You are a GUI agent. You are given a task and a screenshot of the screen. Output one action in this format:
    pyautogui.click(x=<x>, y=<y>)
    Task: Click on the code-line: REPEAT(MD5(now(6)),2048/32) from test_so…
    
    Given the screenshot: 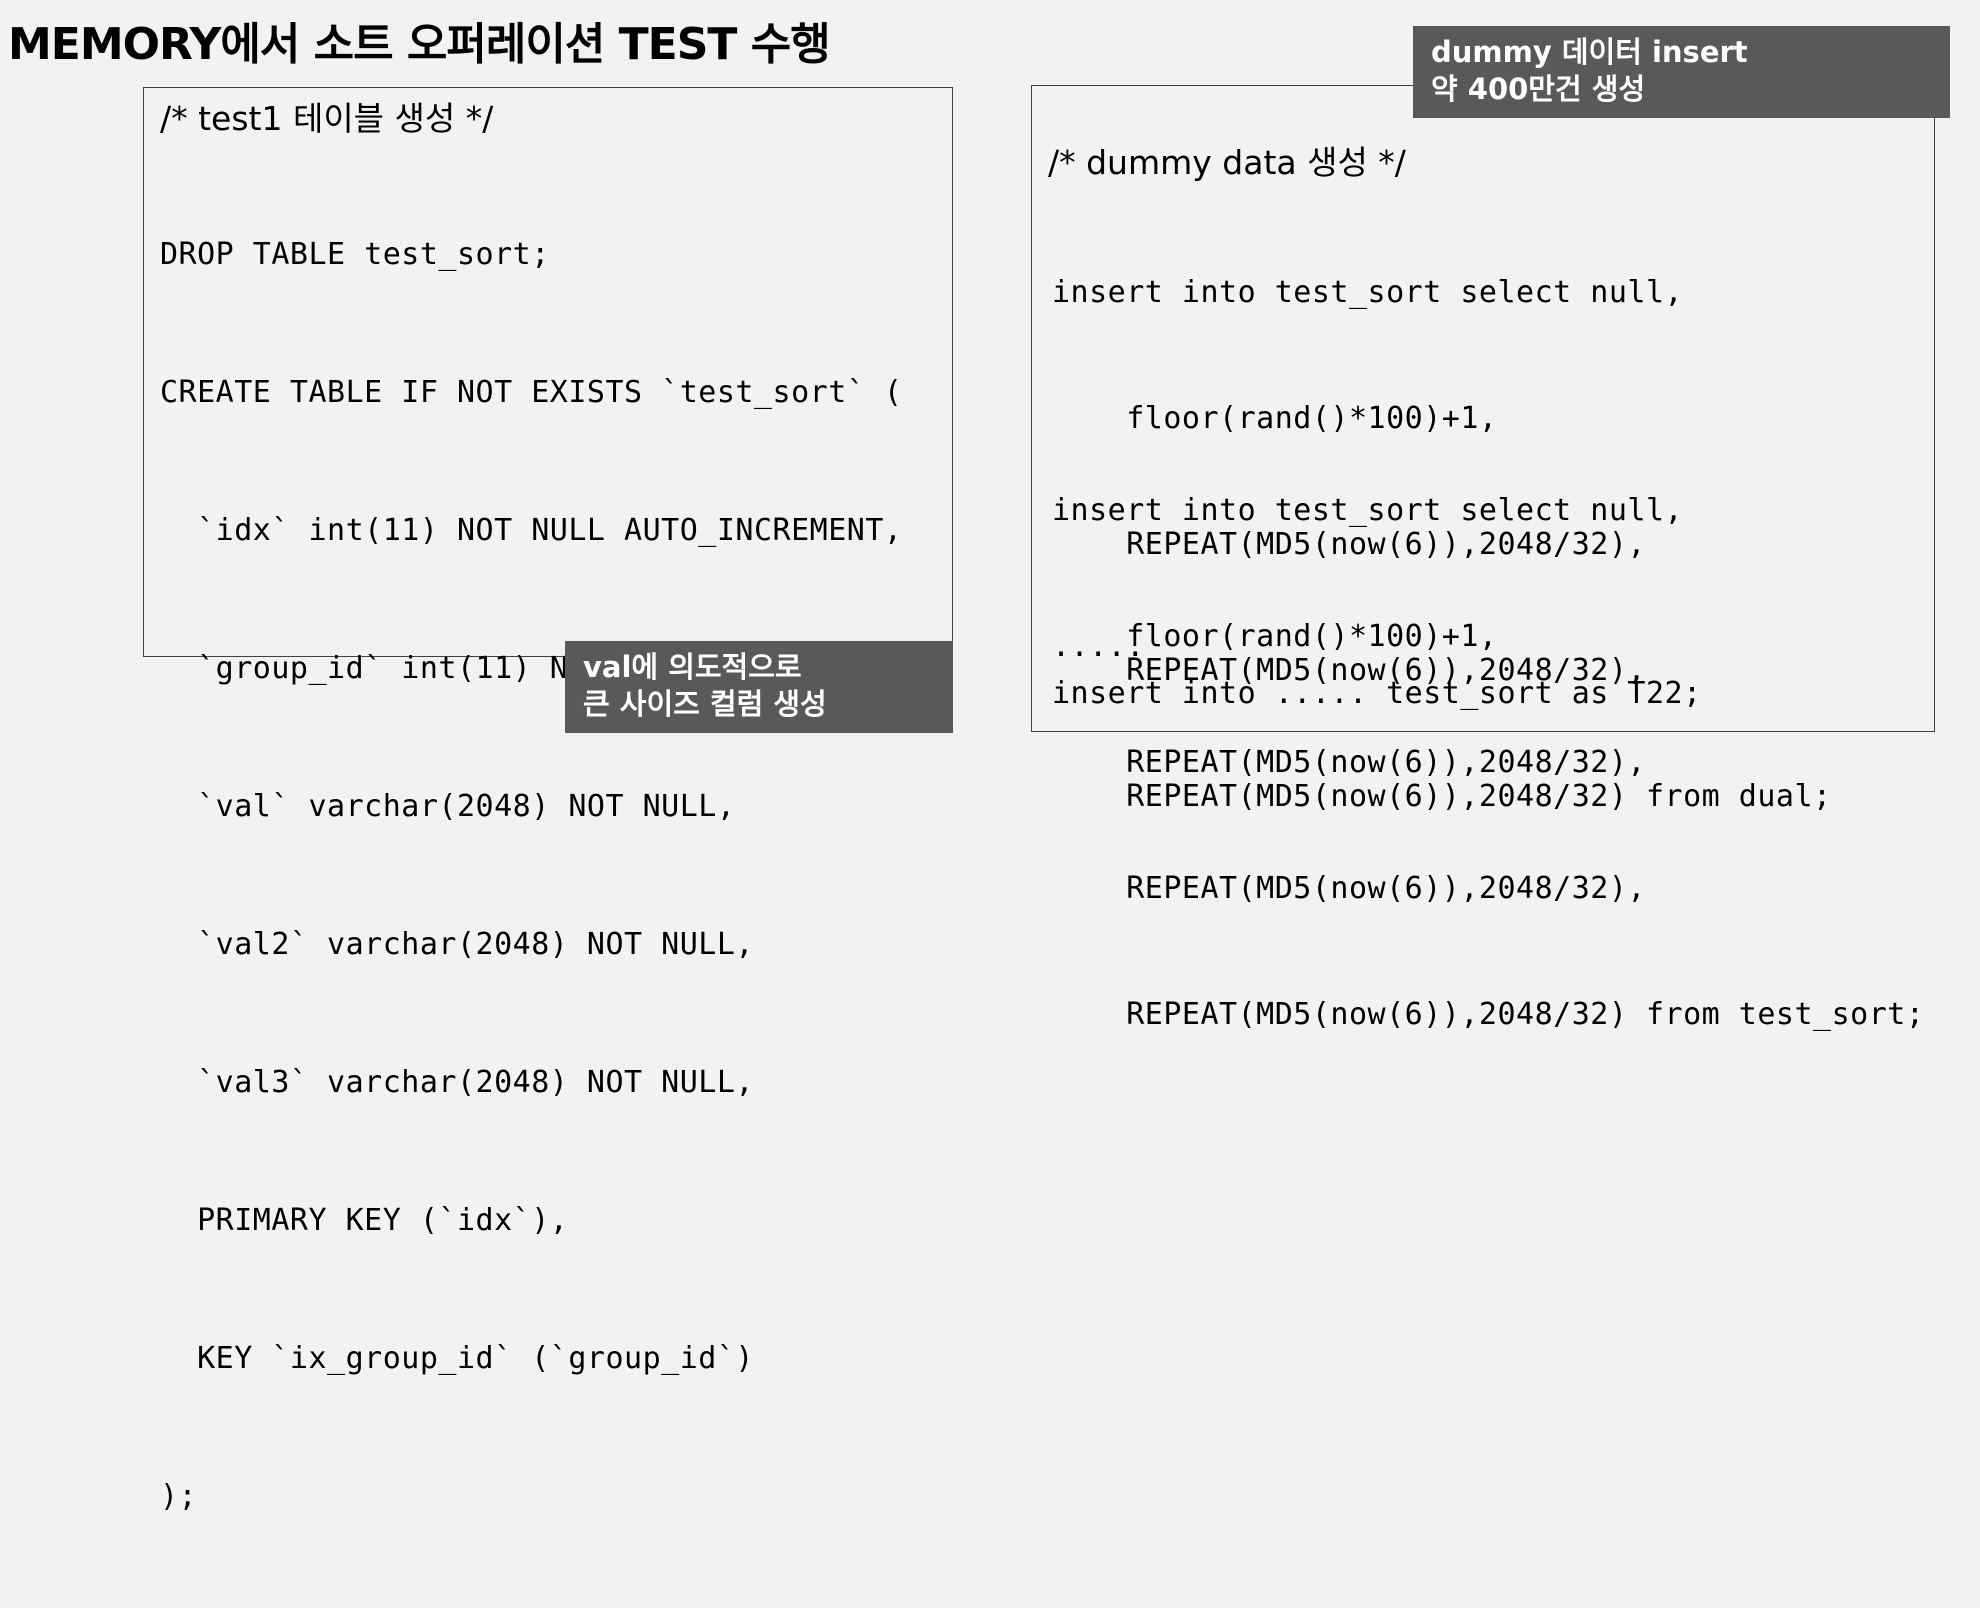 What is the action you would take?
    pyautogui.click(x=1488, y=1014)
    